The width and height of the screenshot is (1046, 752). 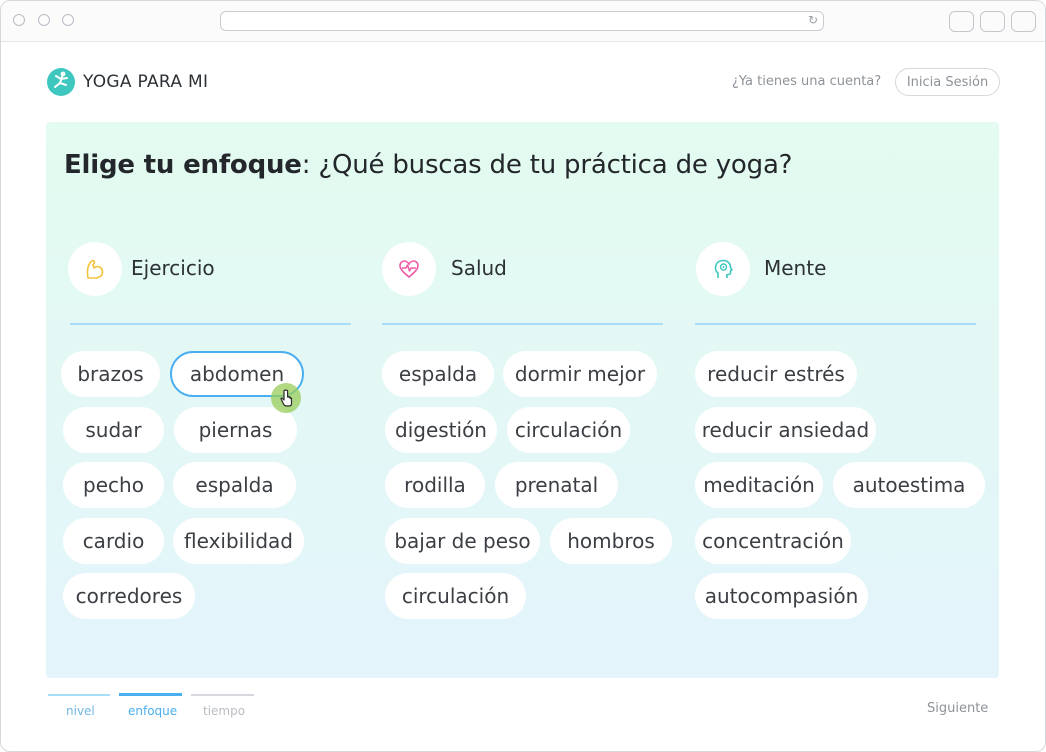 I want to click on yoga-pose-icon, so click(x=61, y=82).